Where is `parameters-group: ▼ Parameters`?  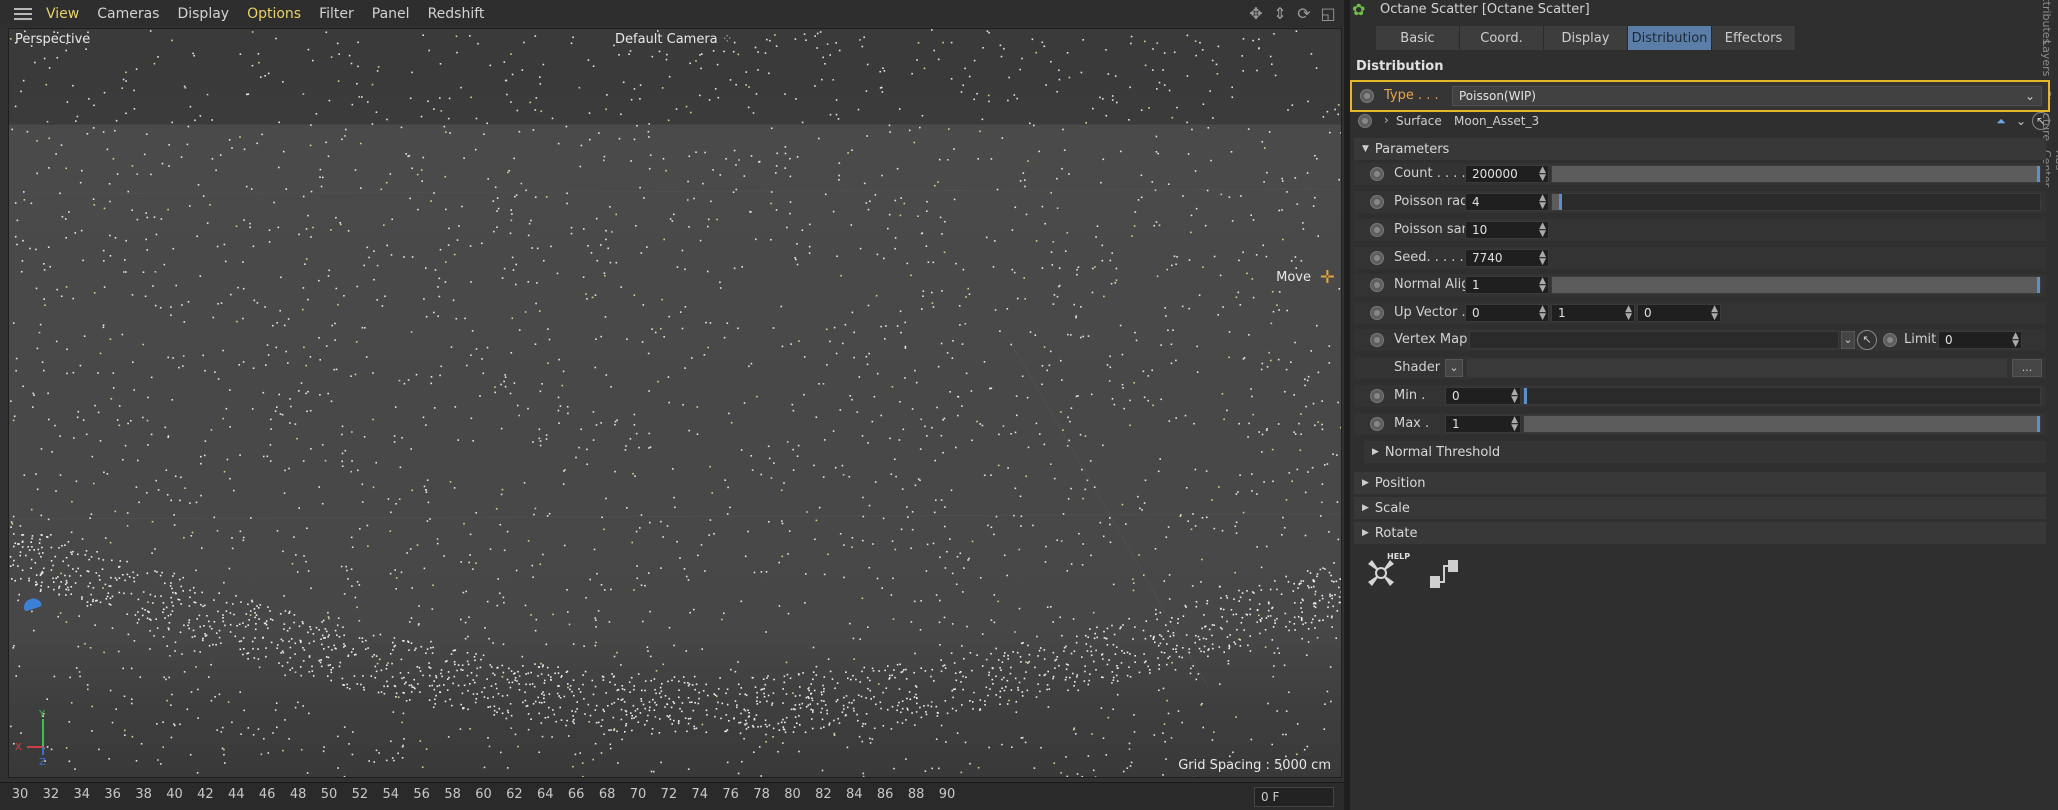
parameters-group: ▼ Parameters is located at coordinates (1700, 149).